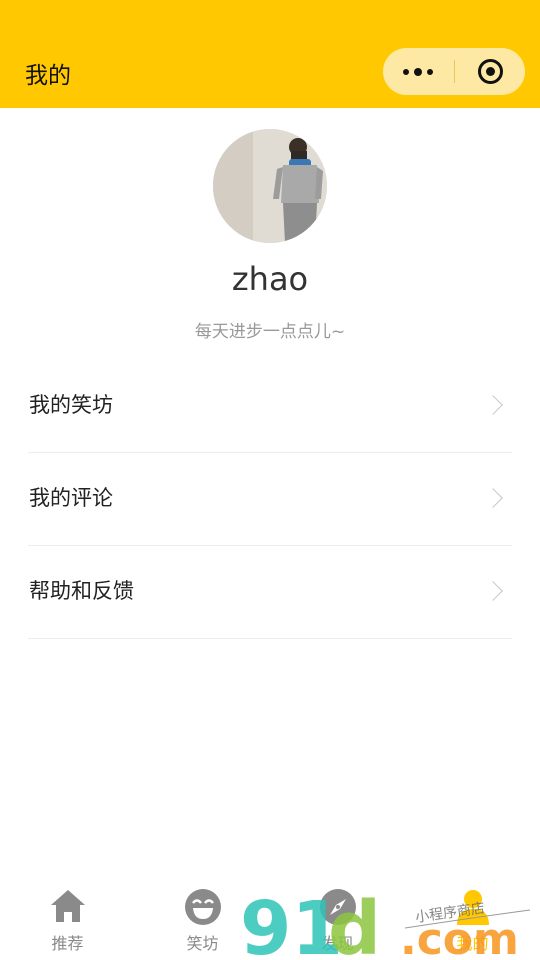  What do you see at coordinates (202, 907) in the screenshot?
I see `laugh-icon` at bounding box center [202, 907].